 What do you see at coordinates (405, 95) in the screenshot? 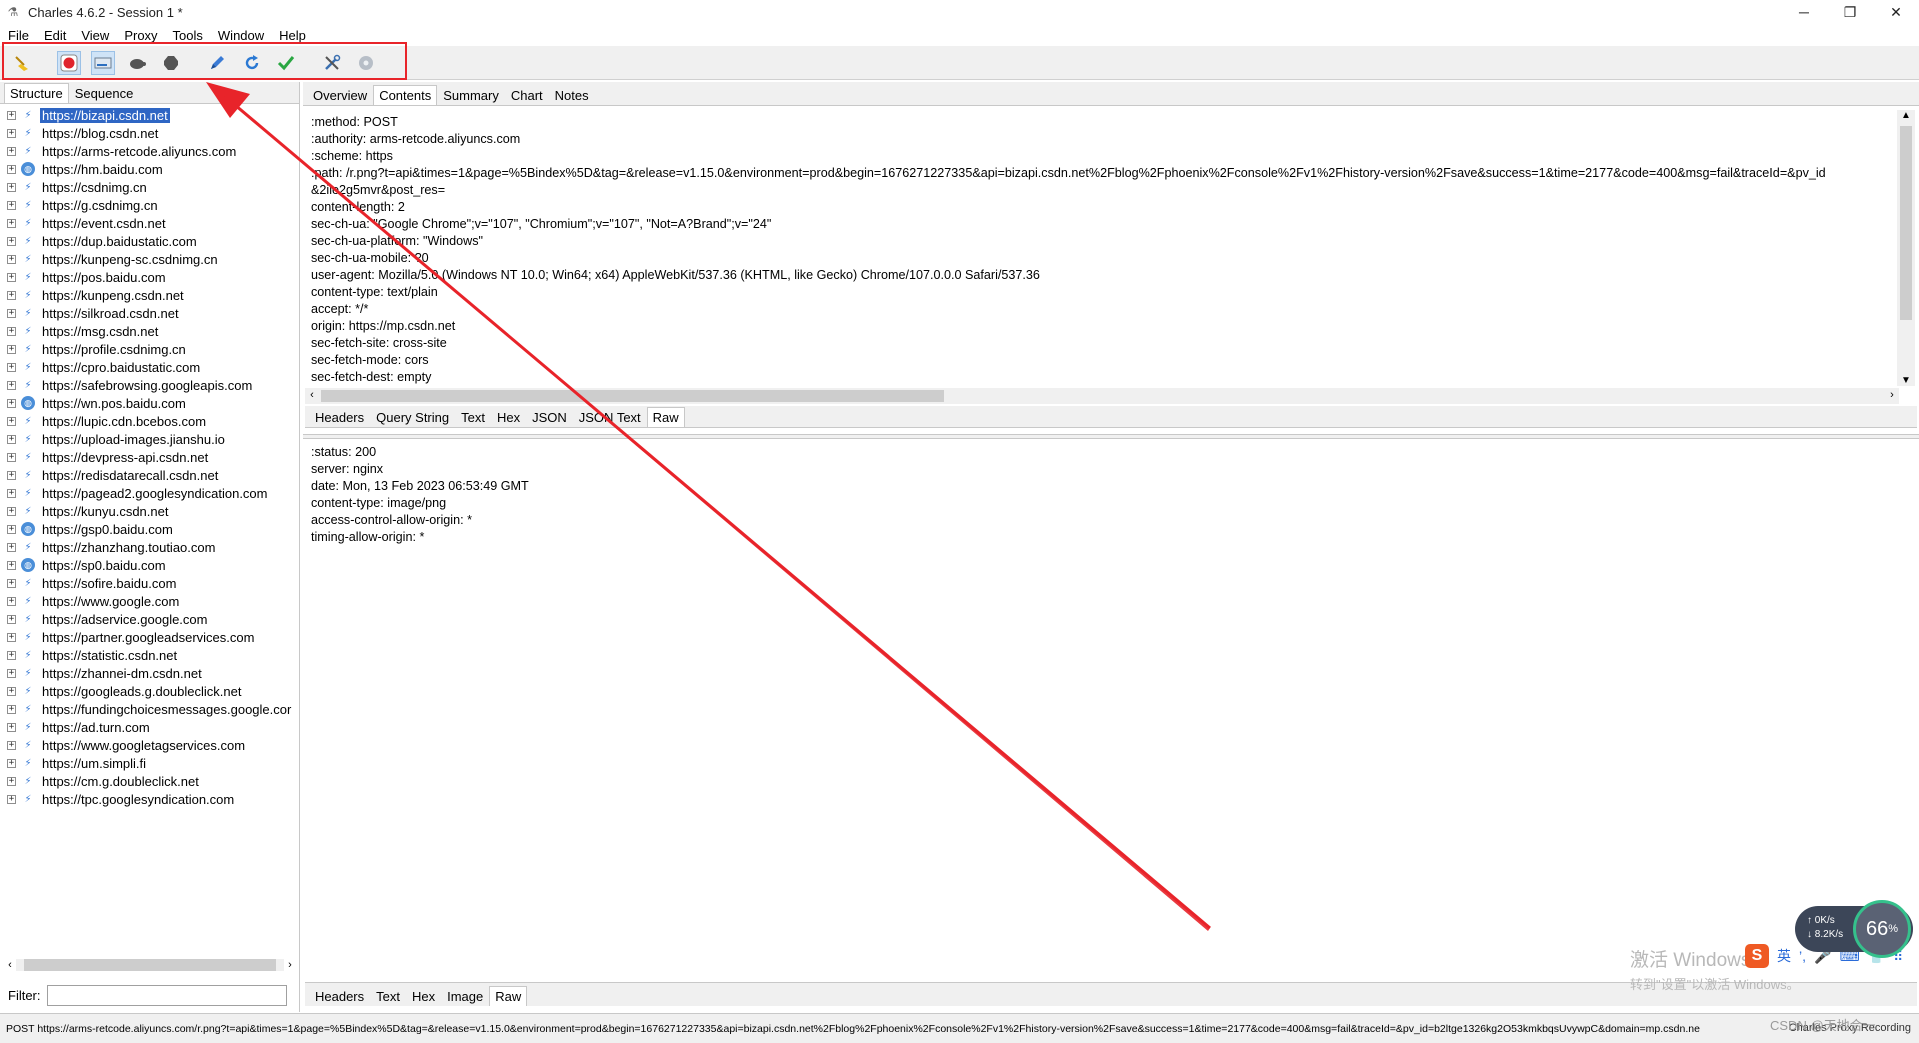
I see `tab-contents: Contents` at bounding box center [405, 95].